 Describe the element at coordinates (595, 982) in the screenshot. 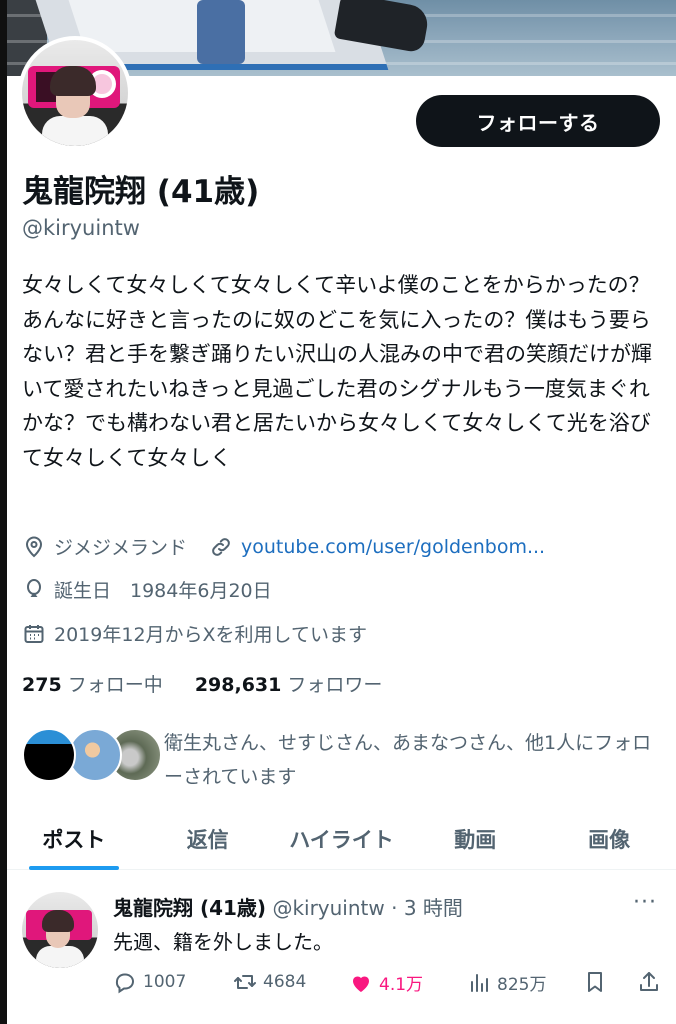

I see `bookmark-icon` at that location.